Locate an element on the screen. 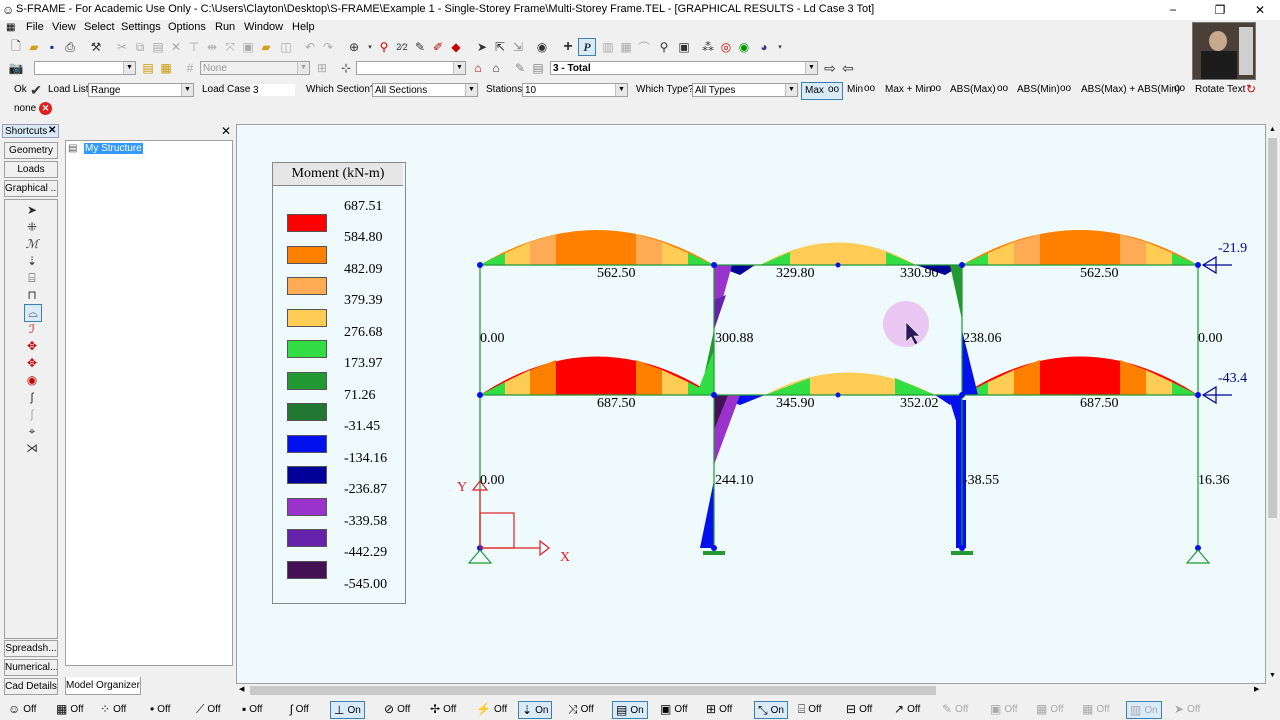  status-toggle-arrow: ↗ Off is located at coordinates (907, 709).